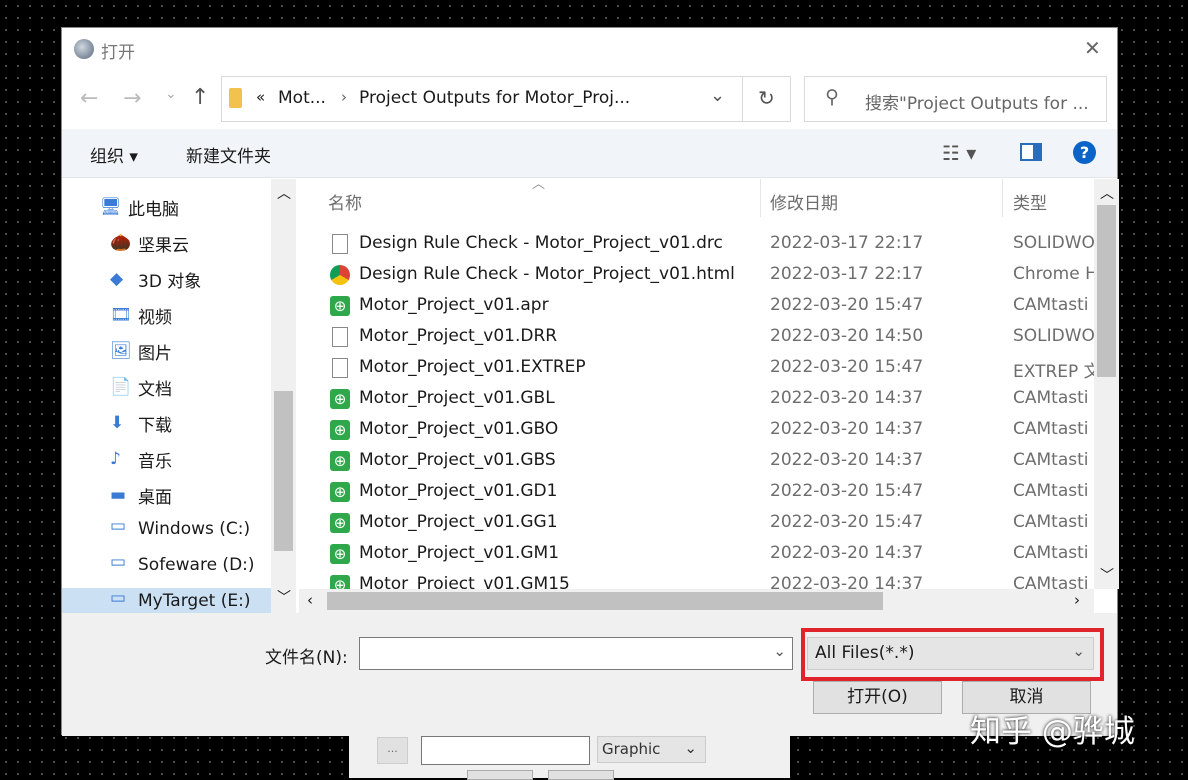 The height and width of the screenshot is (780, 1188). Describe the element at coordinates (1002, 198) in the screenshot. I see `column-divider` at that location.